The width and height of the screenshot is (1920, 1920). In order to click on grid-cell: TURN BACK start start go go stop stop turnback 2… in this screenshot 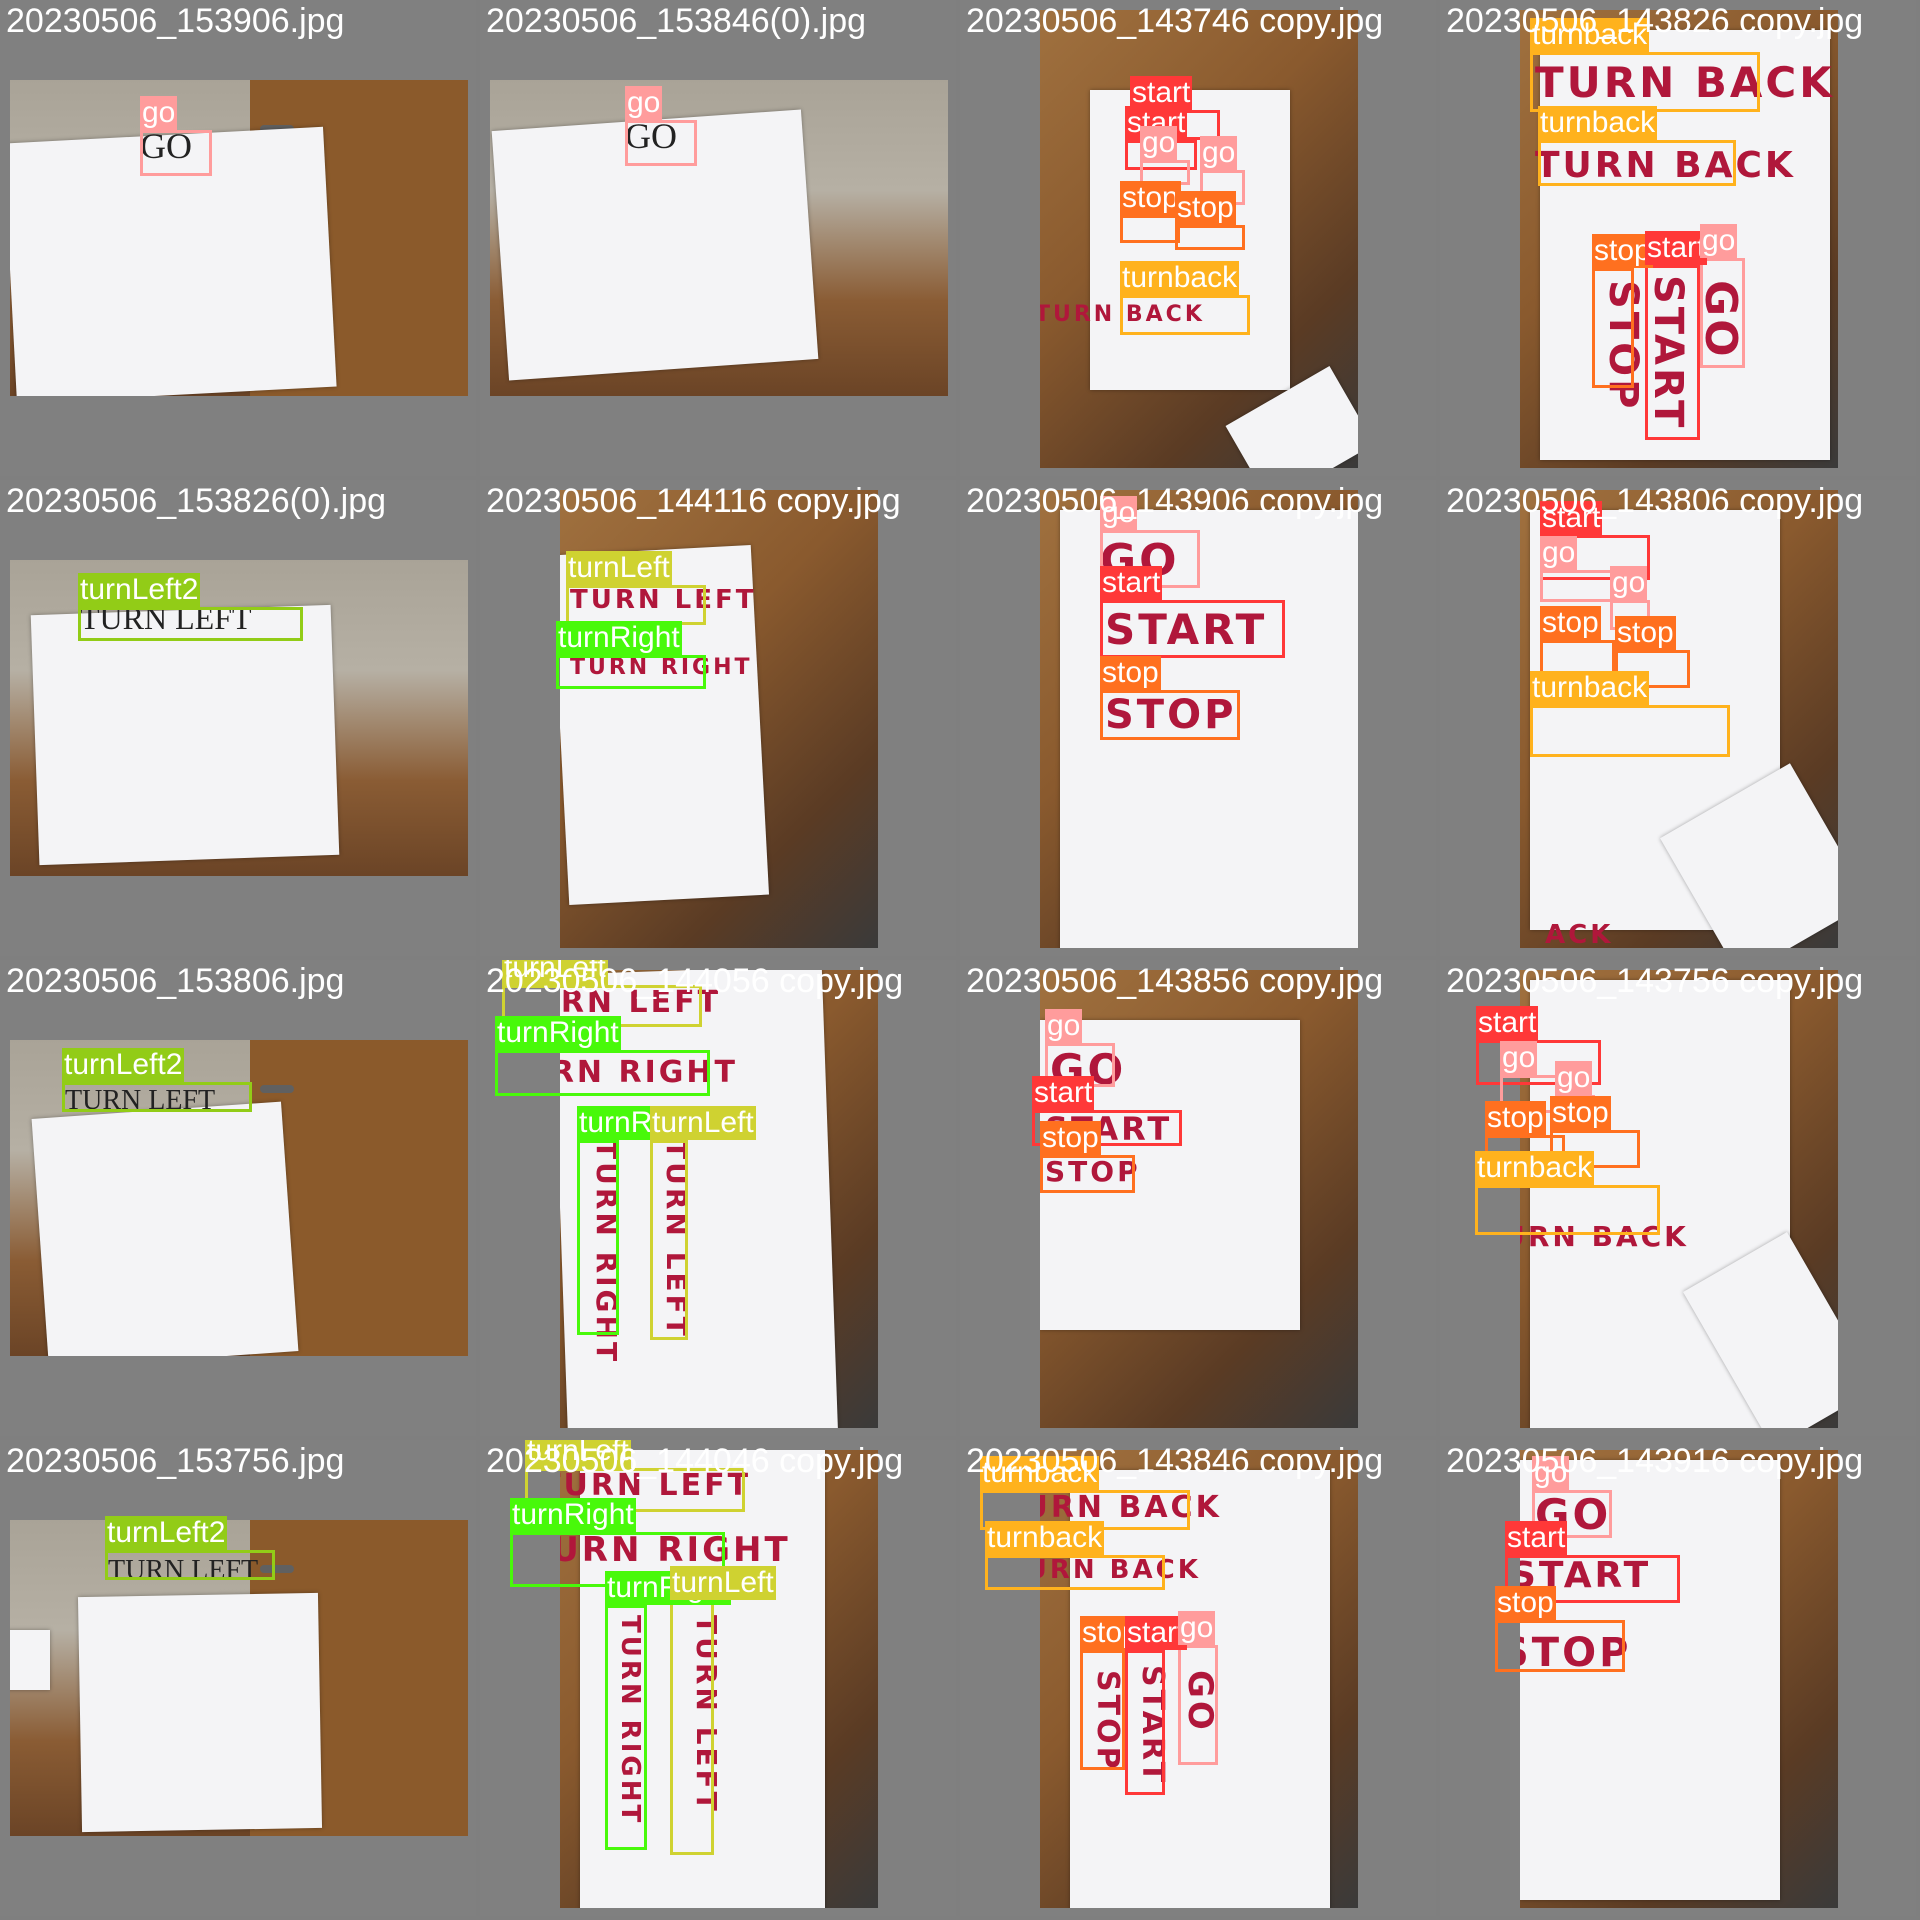, I will do `click(1198, 238)`.